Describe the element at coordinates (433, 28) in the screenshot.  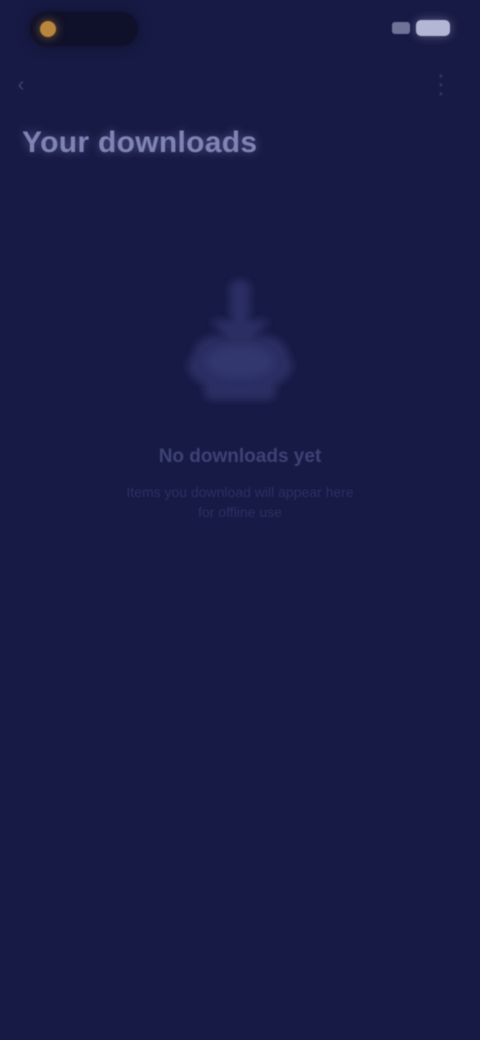
I see `battery-icon` at that location.